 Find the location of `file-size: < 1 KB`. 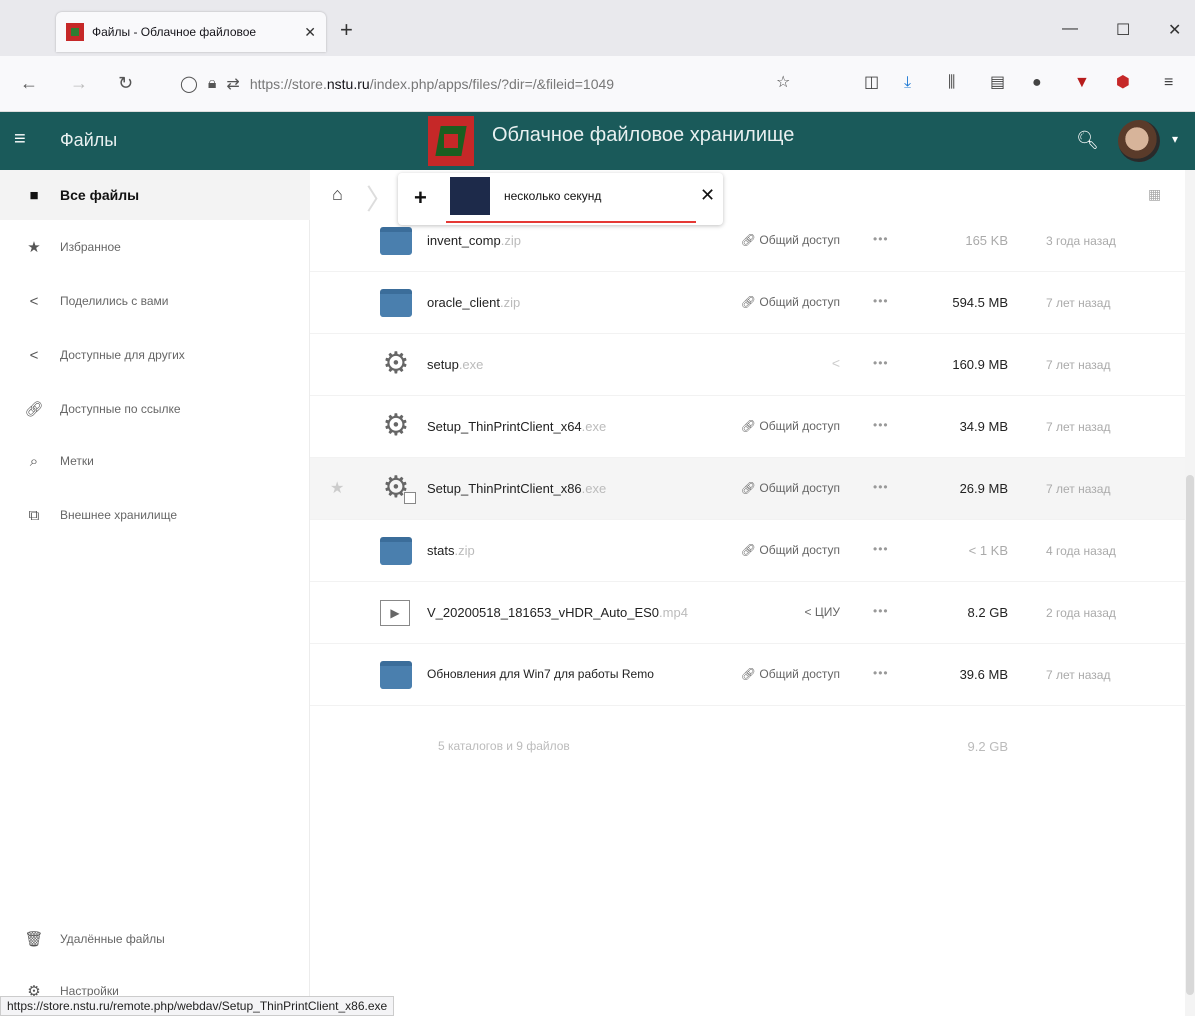

file-size: < 1 KB is located at coordinates (988, 550).